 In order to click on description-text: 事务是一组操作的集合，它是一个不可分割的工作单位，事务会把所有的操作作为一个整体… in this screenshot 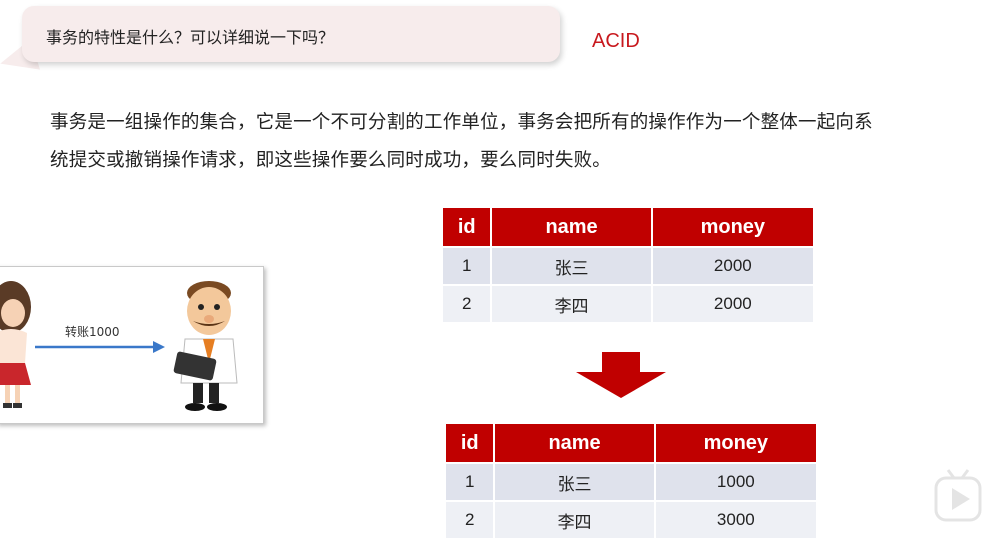, I will do `click(517, 142)`.